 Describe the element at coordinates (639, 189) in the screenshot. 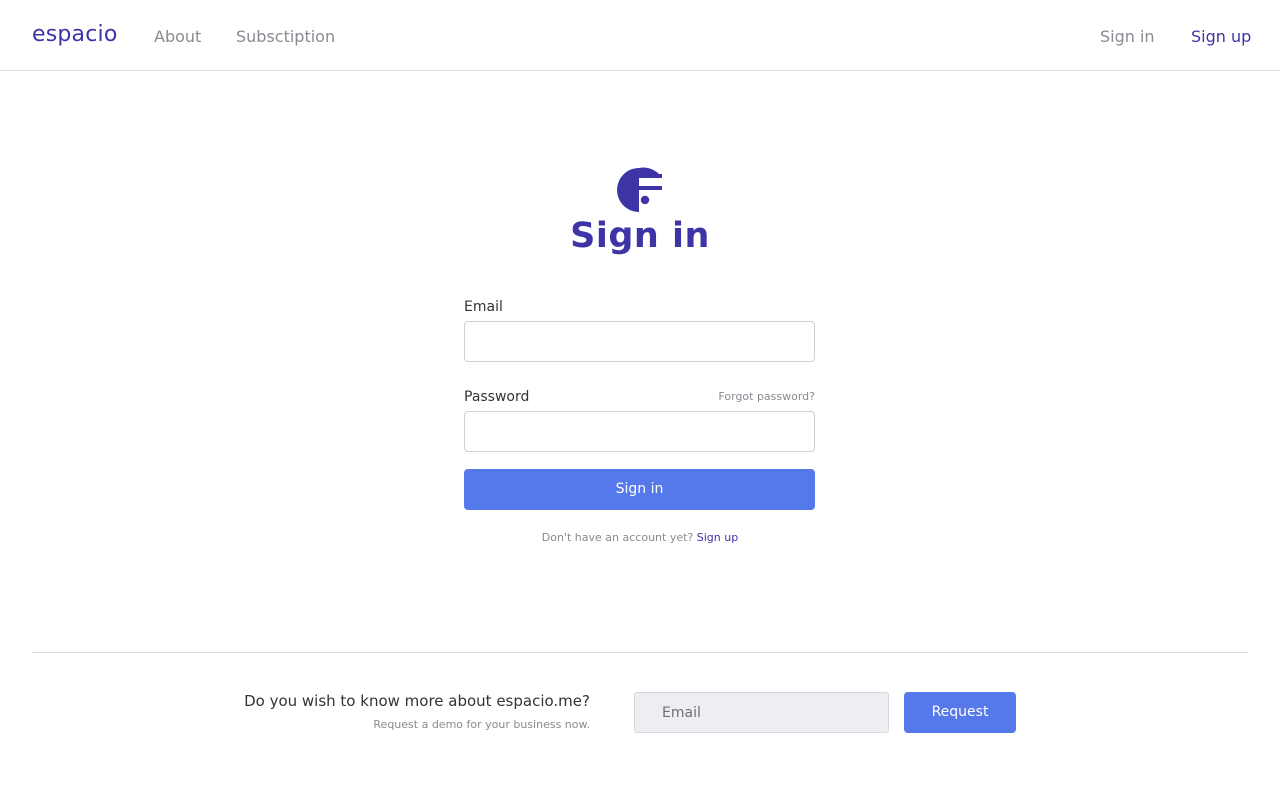

I see `espacio-f-logo-icon` at that location.